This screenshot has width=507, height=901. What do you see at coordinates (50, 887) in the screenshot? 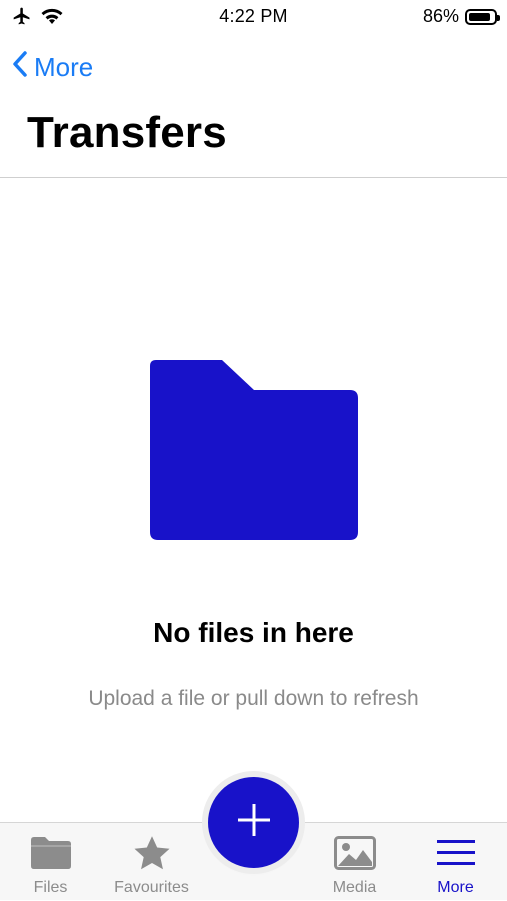
I see `tab-files-label: Files` at bounding box center [50, 887].